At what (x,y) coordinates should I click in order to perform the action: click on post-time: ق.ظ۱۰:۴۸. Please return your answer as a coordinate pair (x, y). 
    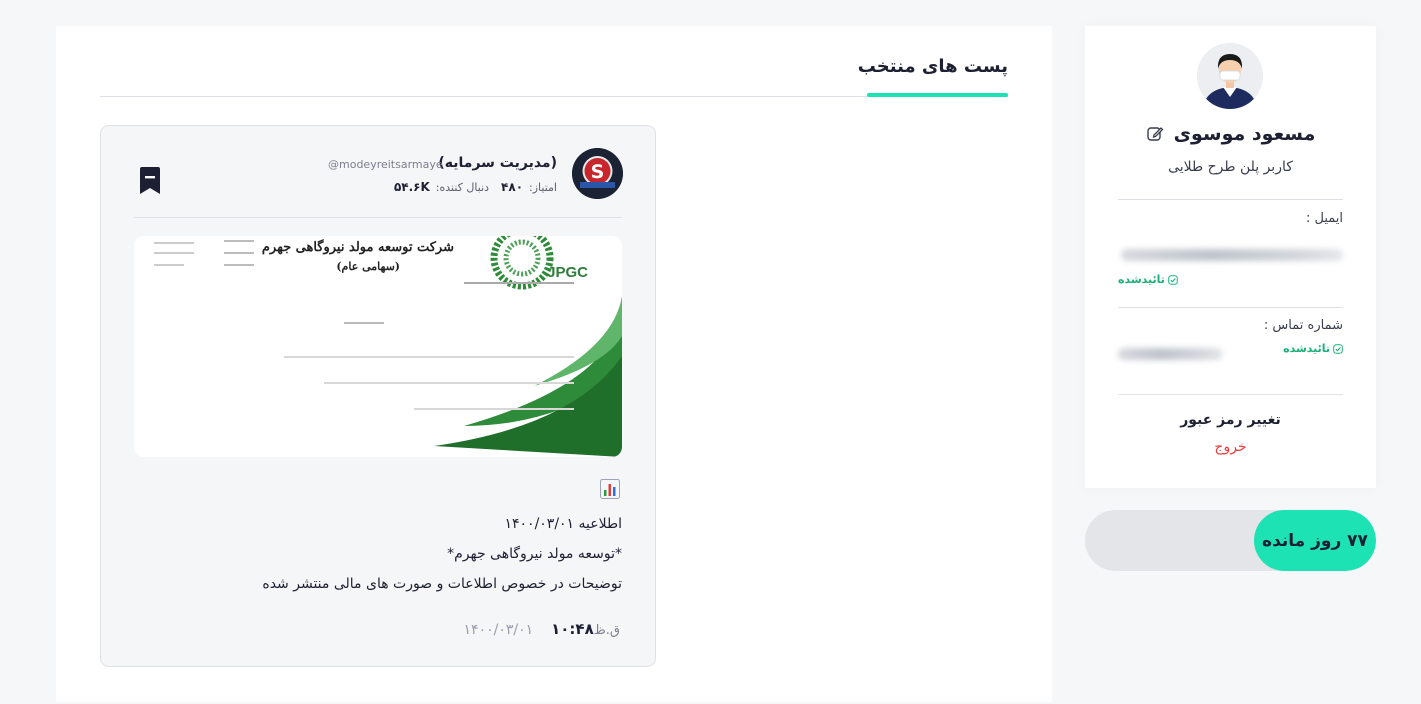
    Looking at the image, I should click on (586, 629).